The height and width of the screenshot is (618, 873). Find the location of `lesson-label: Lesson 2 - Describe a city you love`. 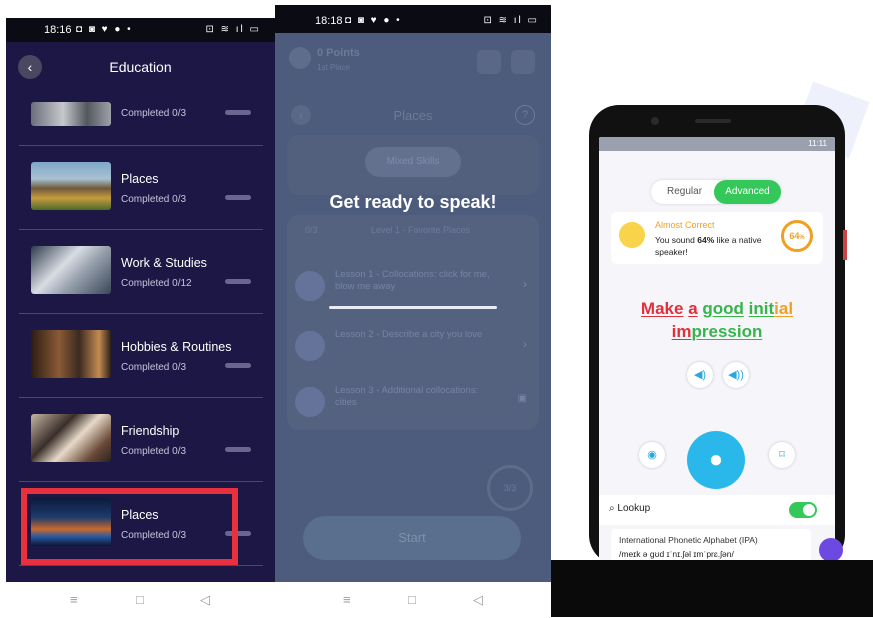

lesson-label: Lesson 2 - Describe a city you love is located at coordinates (409, 334).